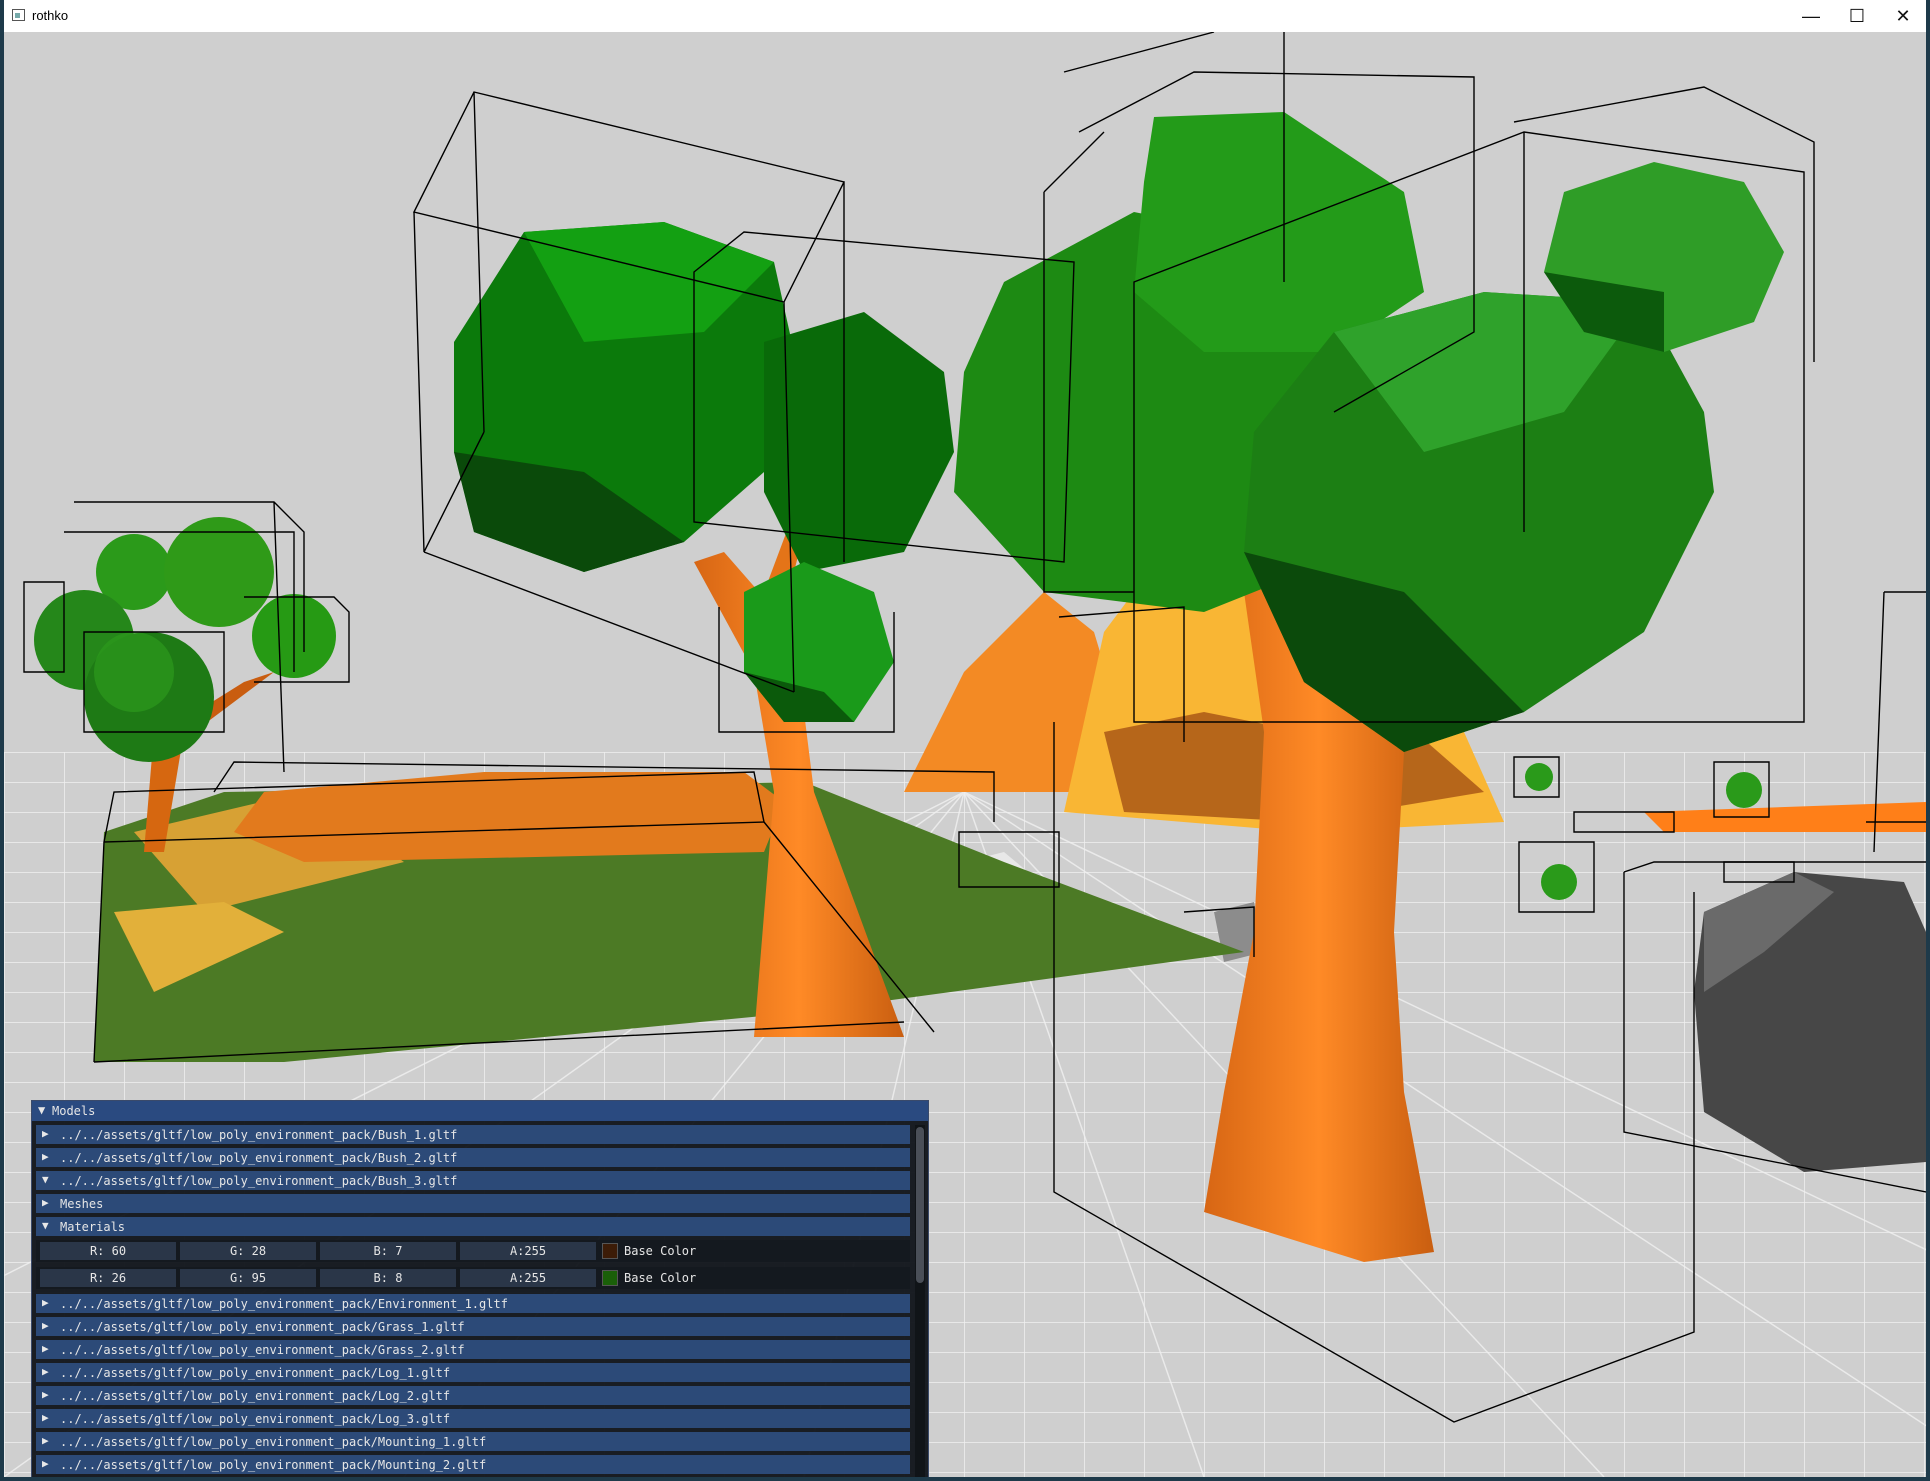 This screenshot has height=1481, width=1930. I want to click on minimize-button: —, so click(1811, 16).